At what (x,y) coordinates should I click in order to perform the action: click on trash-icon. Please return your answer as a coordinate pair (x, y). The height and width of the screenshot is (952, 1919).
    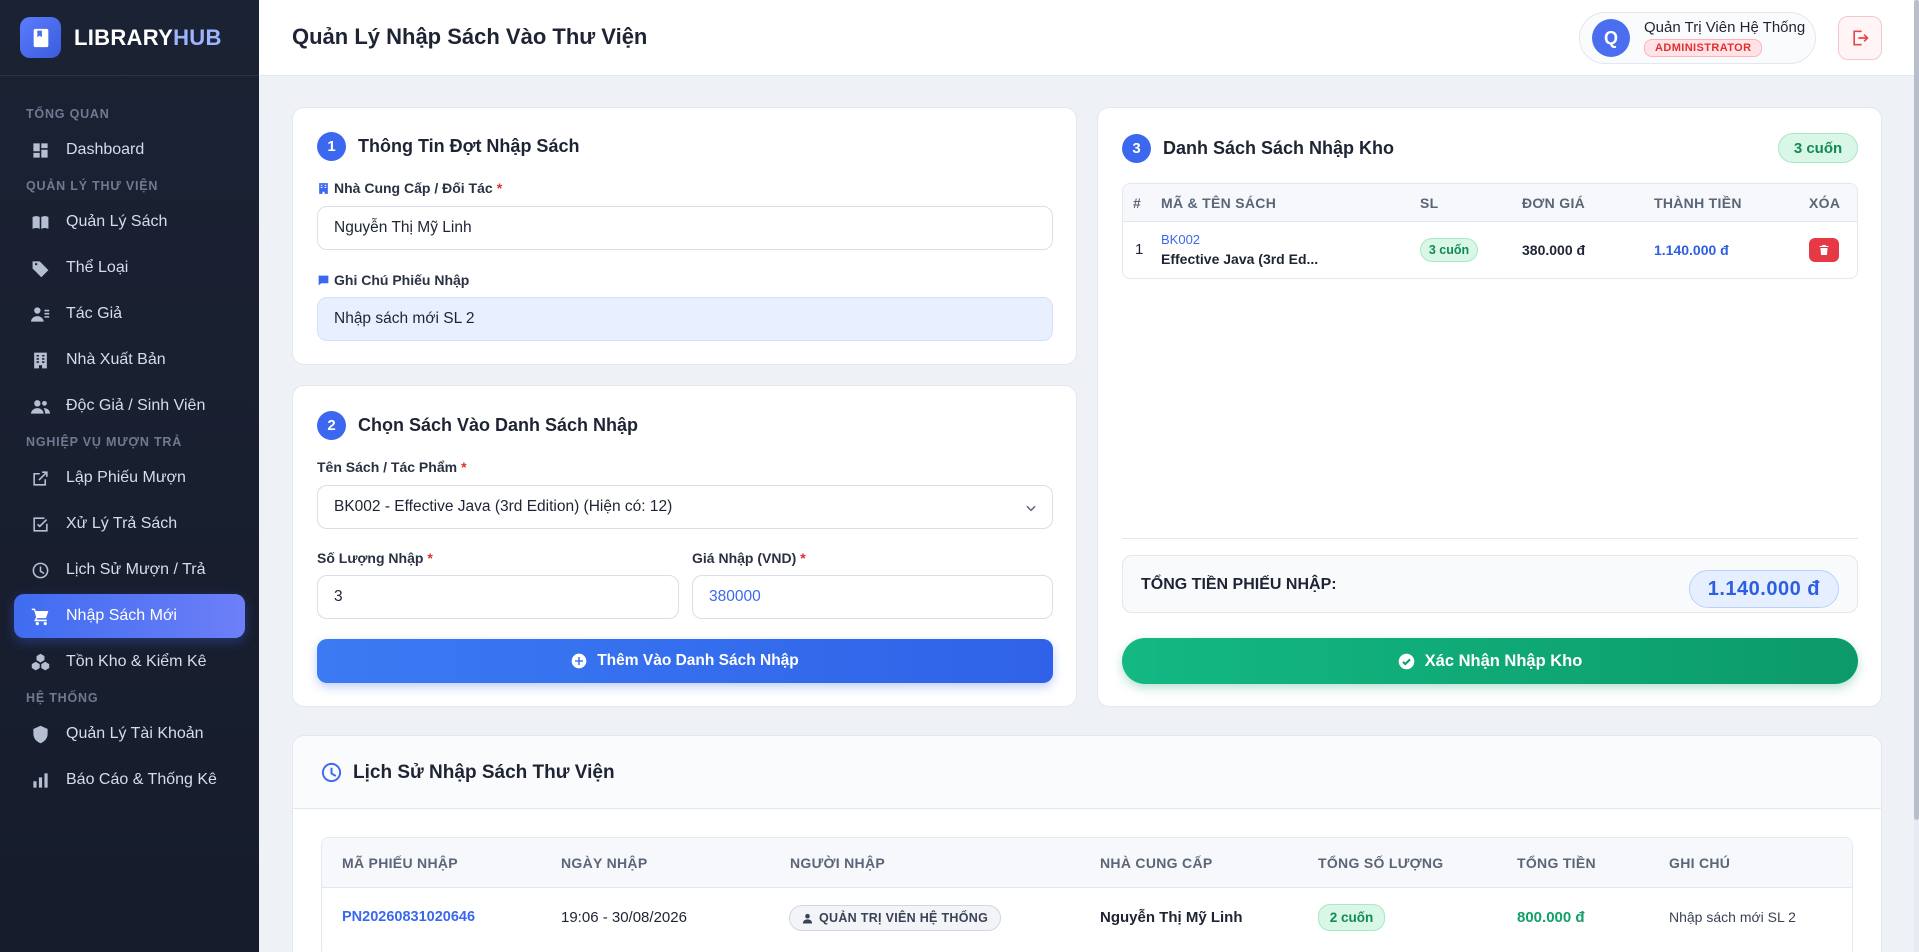
    Looking at the image, I should click on (1824, 250).